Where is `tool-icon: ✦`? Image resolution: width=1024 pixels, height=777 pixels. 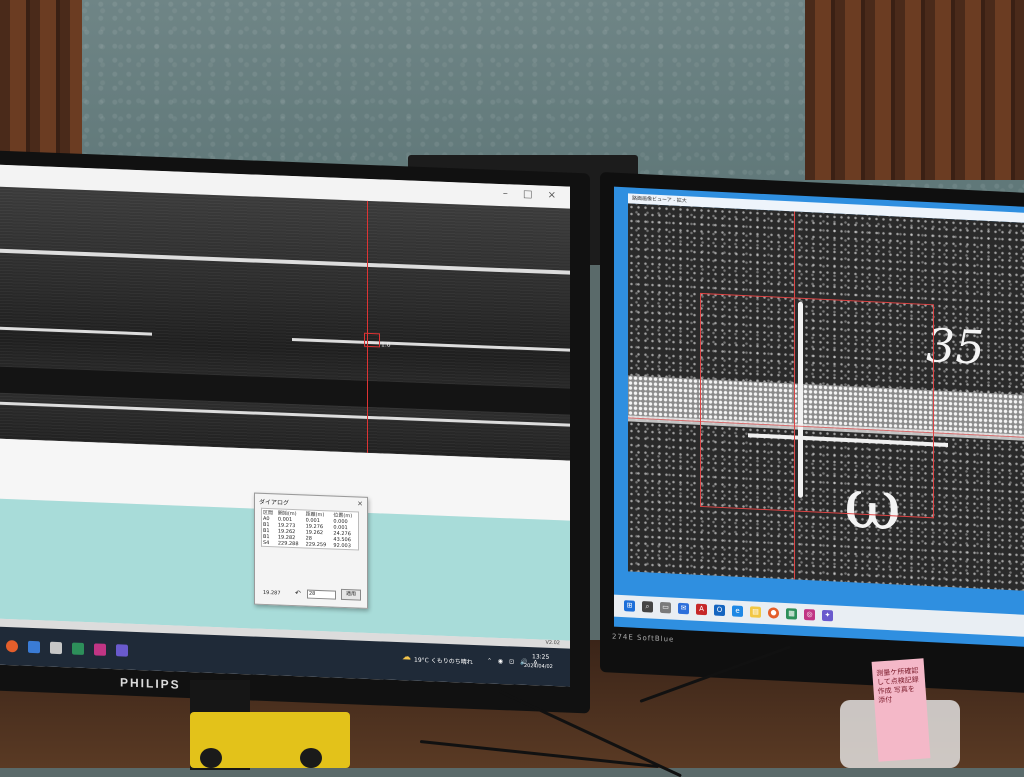 tool-icon: ✦ is located at coordinates (827, 615).